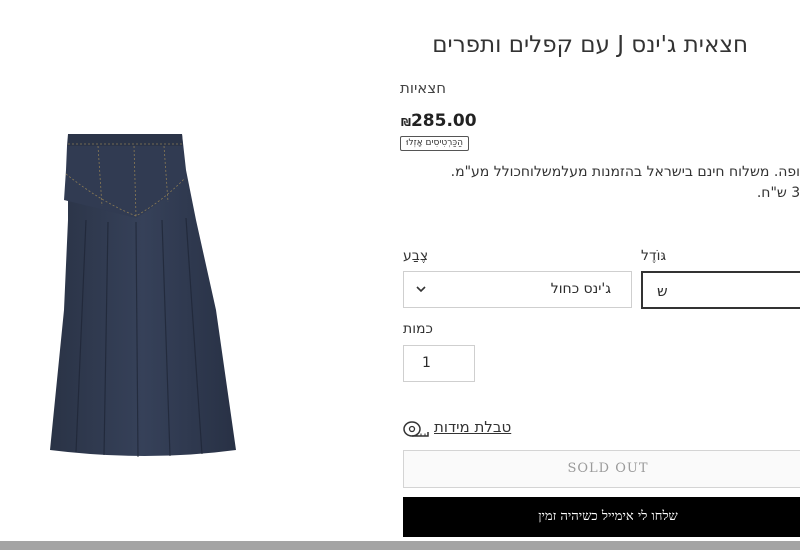 This screenshot has width=800, height=550. I want to click on price-value: 285.00, so click(443, 121).